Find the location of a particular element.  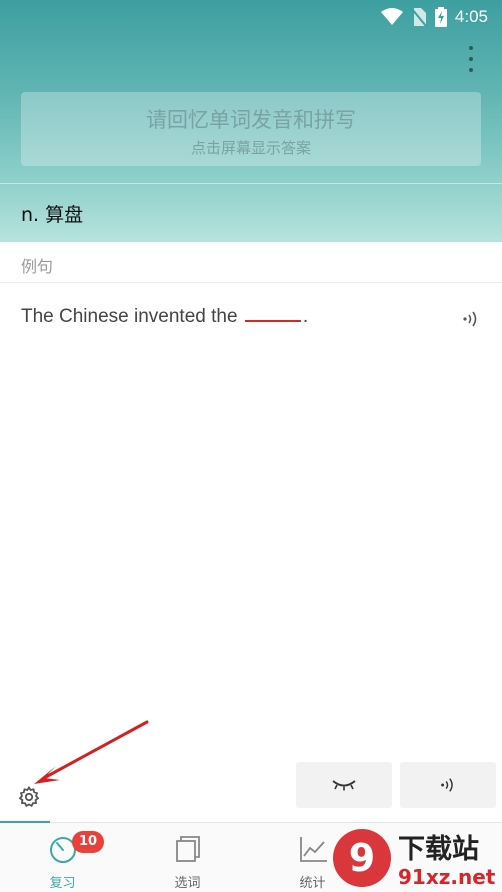

prompt-title: 请回忆单词发音和拼写 is located at coordinates (251, 120).